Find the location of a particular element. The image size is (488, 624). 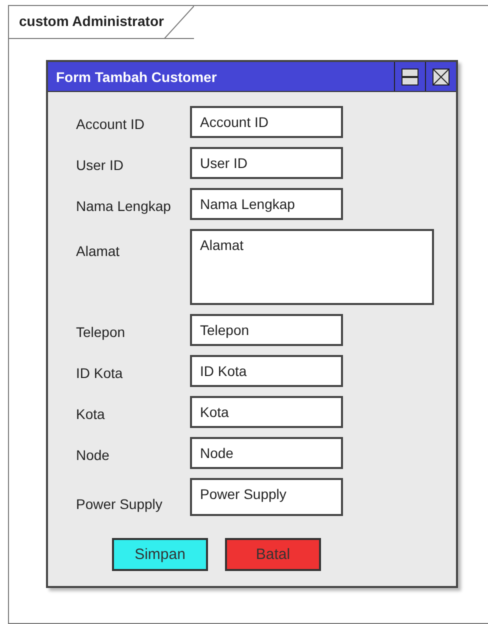

maximize-icon is located at coordinates (410, 77).